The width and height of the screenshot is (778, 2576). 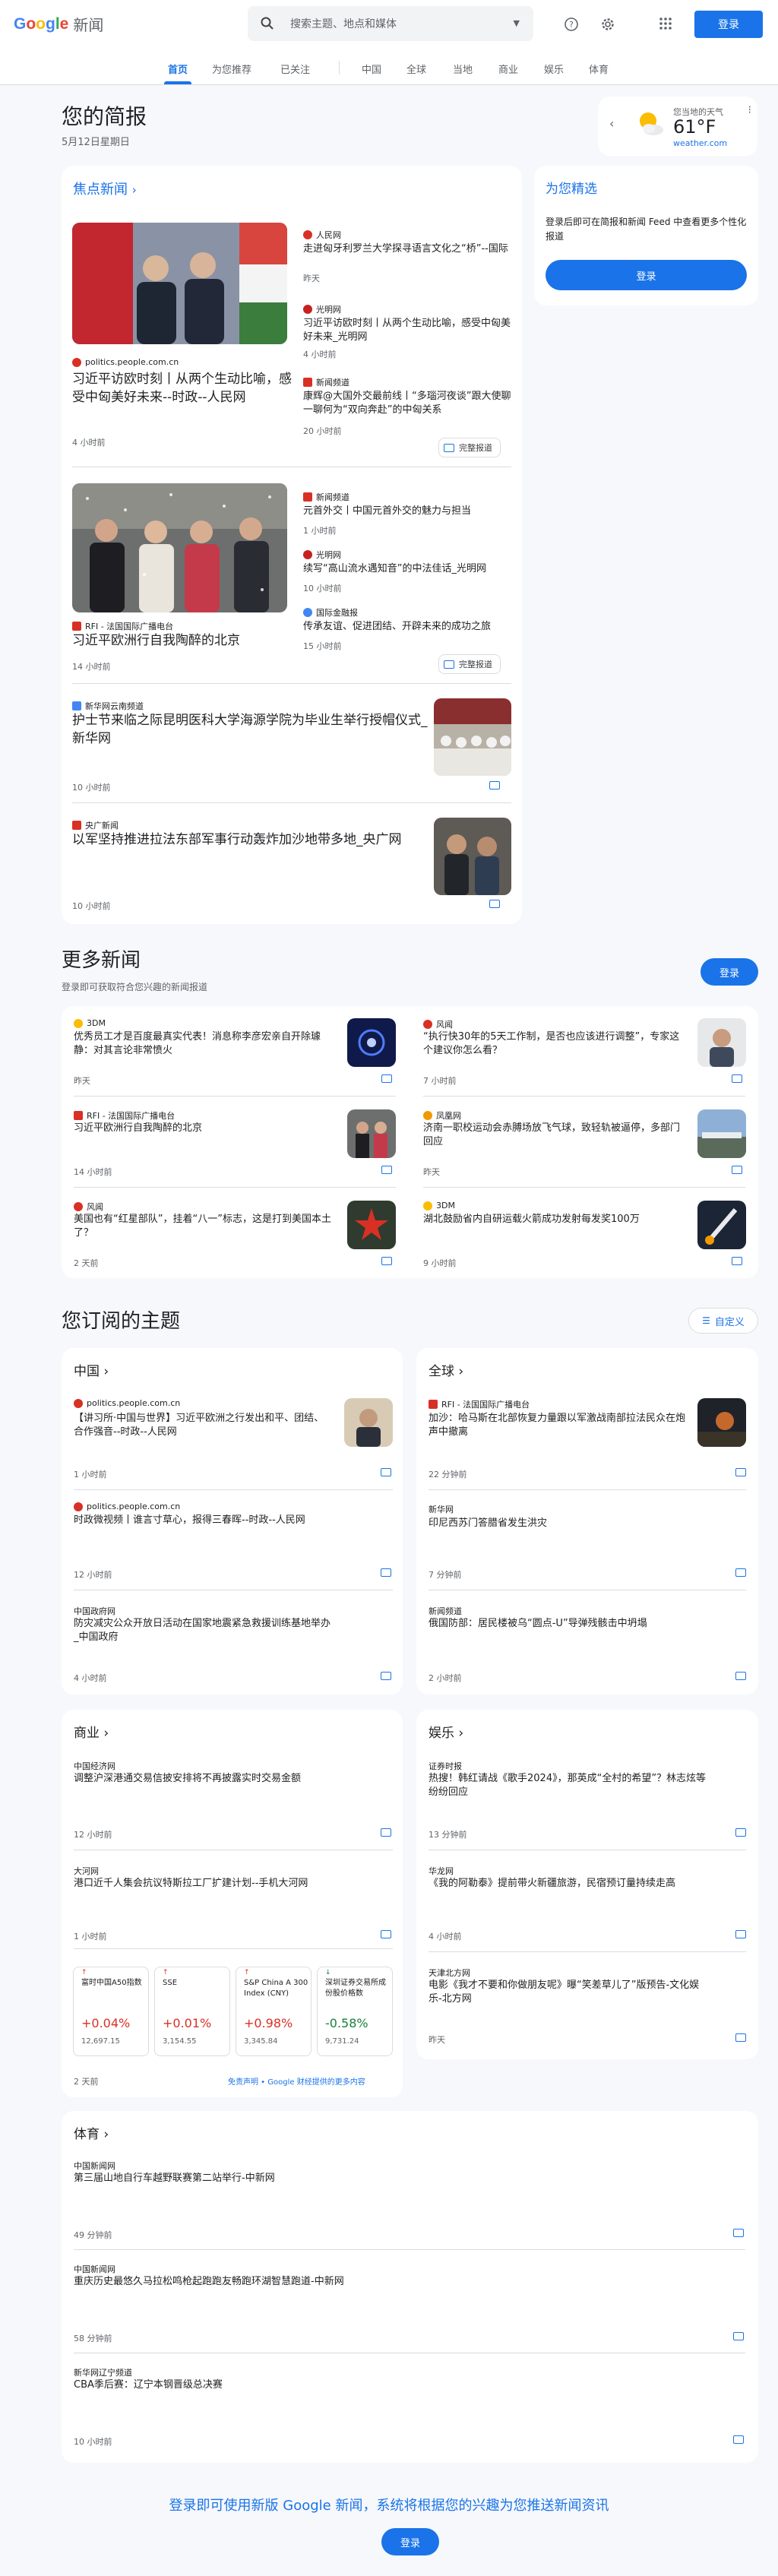 I want to click on more-news-6-image, so click(x=721, y=1225).